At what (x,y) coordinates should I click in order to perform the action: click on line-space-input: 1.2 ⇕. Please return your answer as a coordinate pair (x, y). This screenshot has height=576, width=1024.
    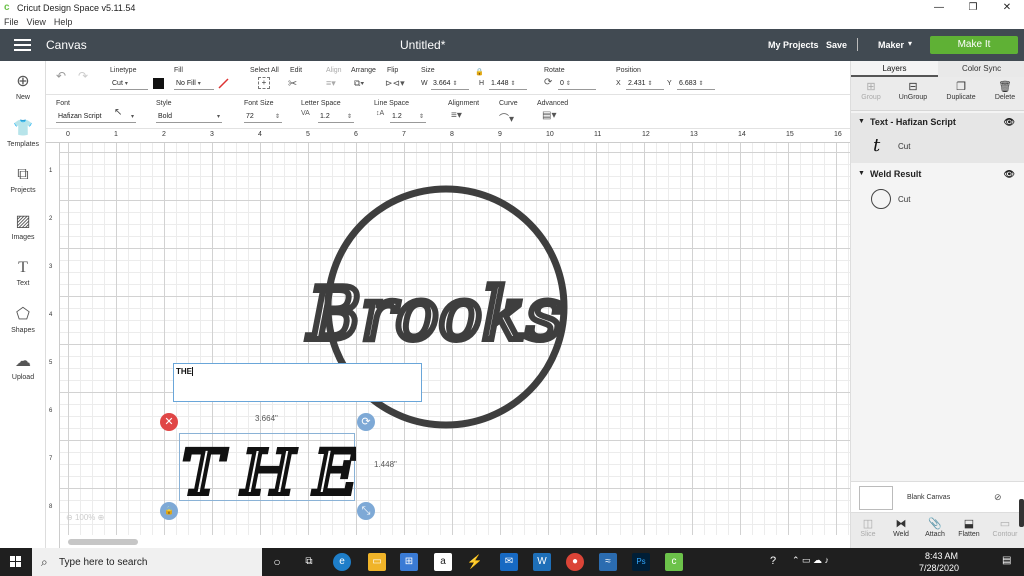
    Looking at the image, I should click on (408, 117).